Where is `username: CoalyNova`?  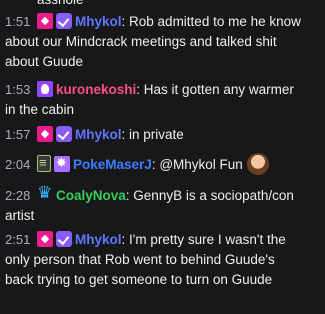 username: CoalyNova is located at coordinates (91, 195).